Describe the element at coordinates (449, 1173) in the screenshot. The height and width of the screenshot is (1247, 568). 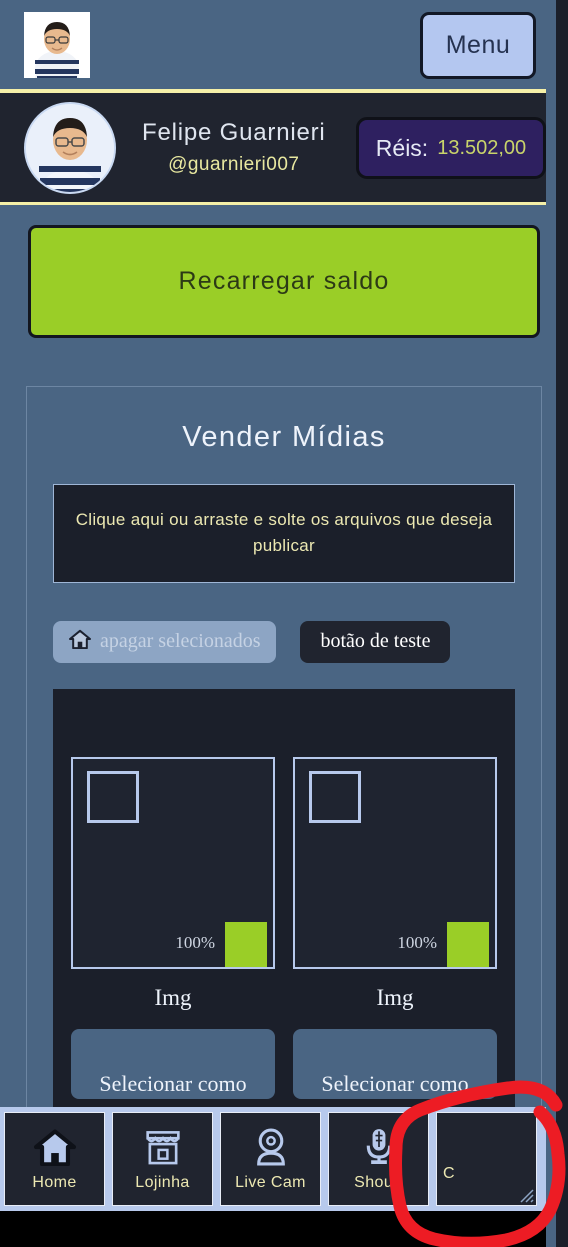
I see `nav-item-label: C` at that location.